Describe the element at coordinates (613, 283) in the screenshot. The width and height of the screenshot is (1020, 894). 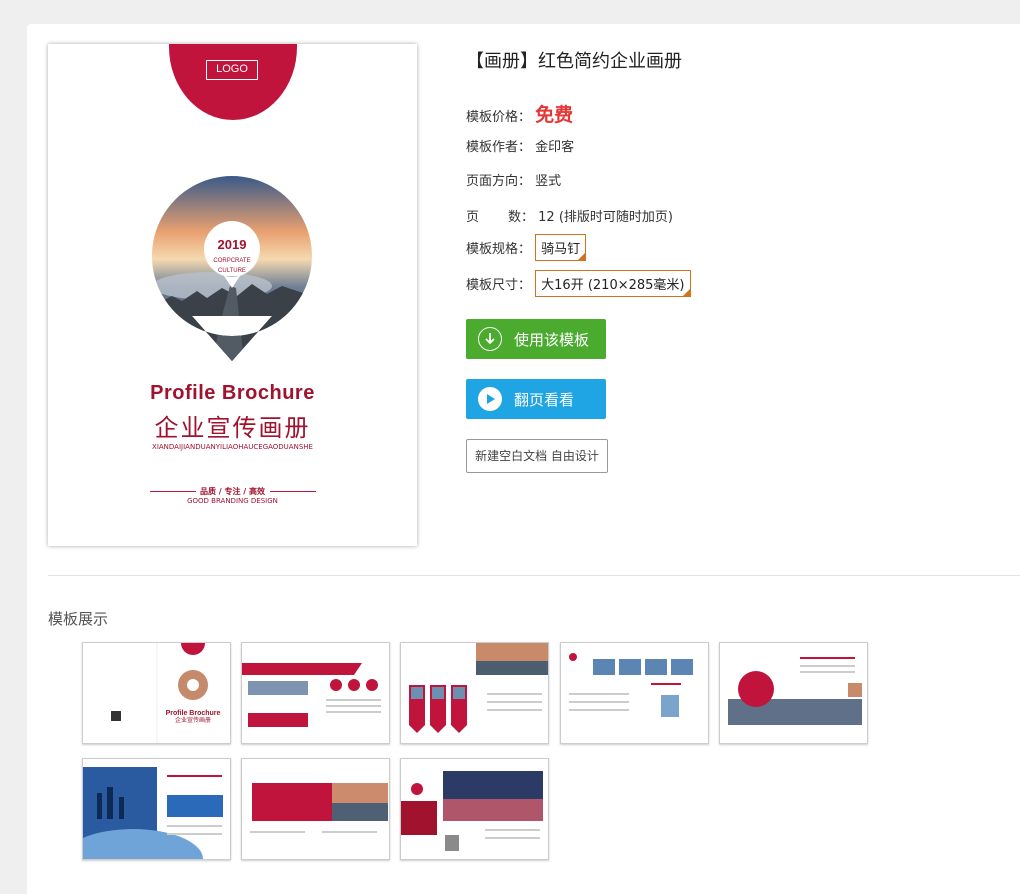
I see `size-option: 大16开 (210×285毫米)` at that location.